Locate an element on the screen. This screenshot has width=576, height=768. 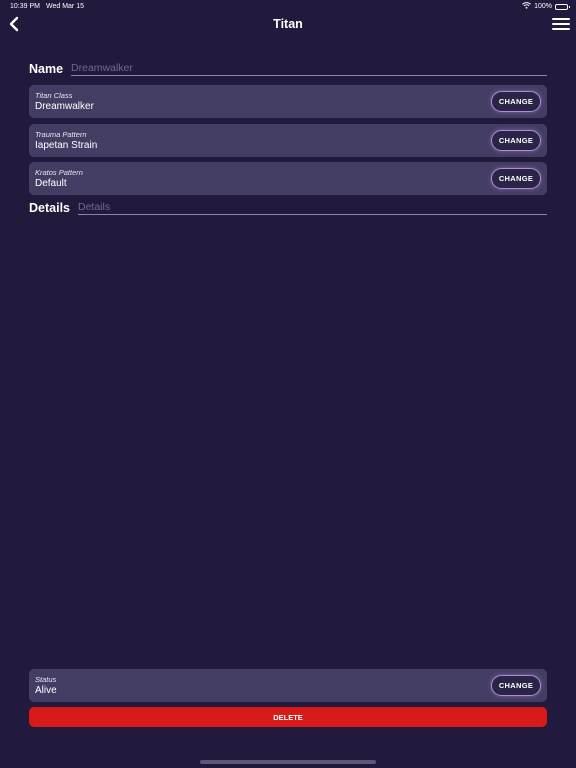
battery-percent: 100% is located at coordinates (543, 6).